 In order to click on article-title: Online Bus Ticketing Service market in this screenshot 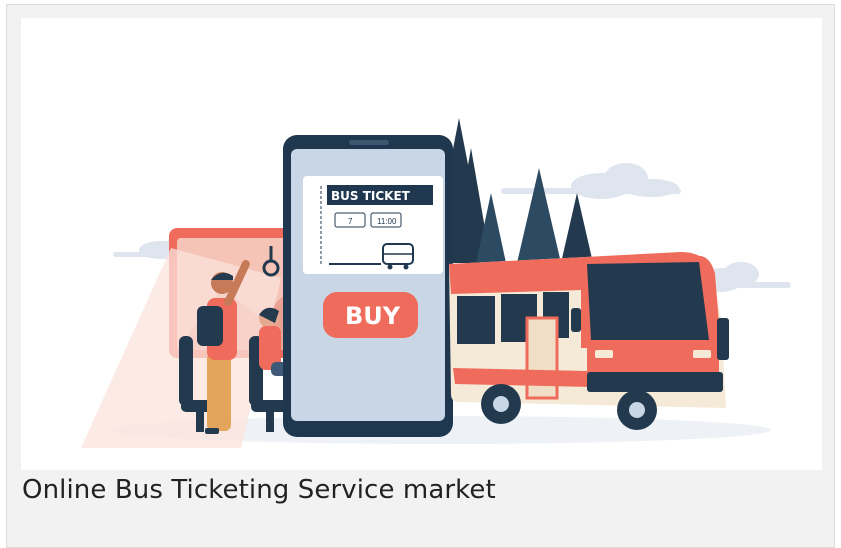, I will do `click(259, 490)`.